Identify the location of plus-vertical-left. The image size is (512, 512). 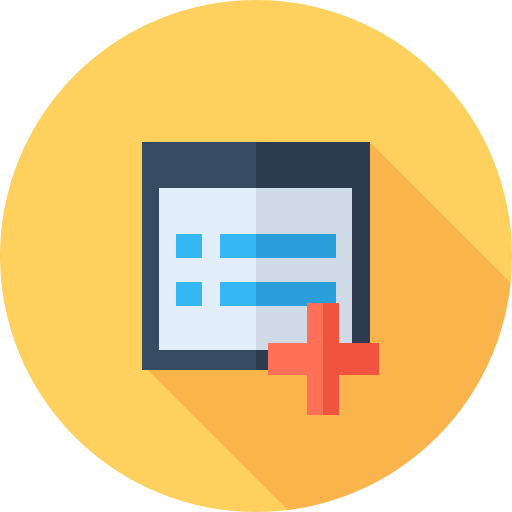
(315, 359).